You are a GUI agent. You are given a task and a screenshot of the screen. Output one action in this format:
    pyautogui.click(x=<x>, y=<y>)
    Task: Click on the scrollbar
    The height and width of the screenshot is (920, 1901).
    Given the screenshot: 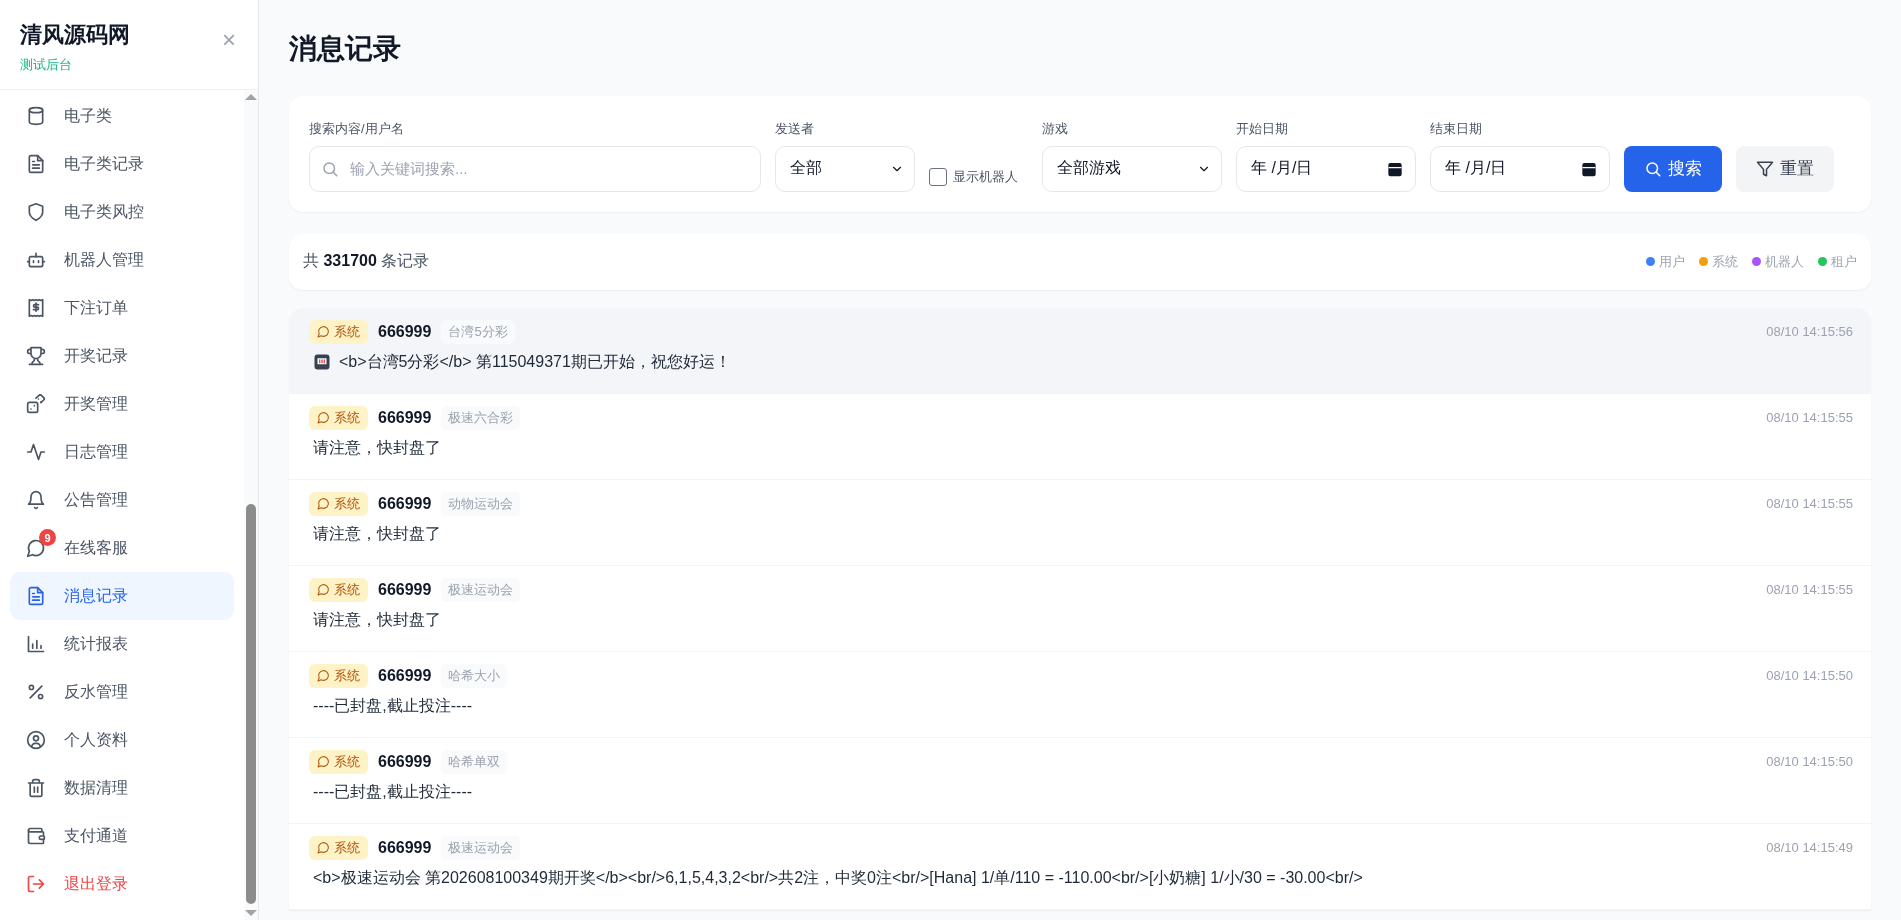 What is the action you would take?
    pyautogui.click(x=251, y=505)
    